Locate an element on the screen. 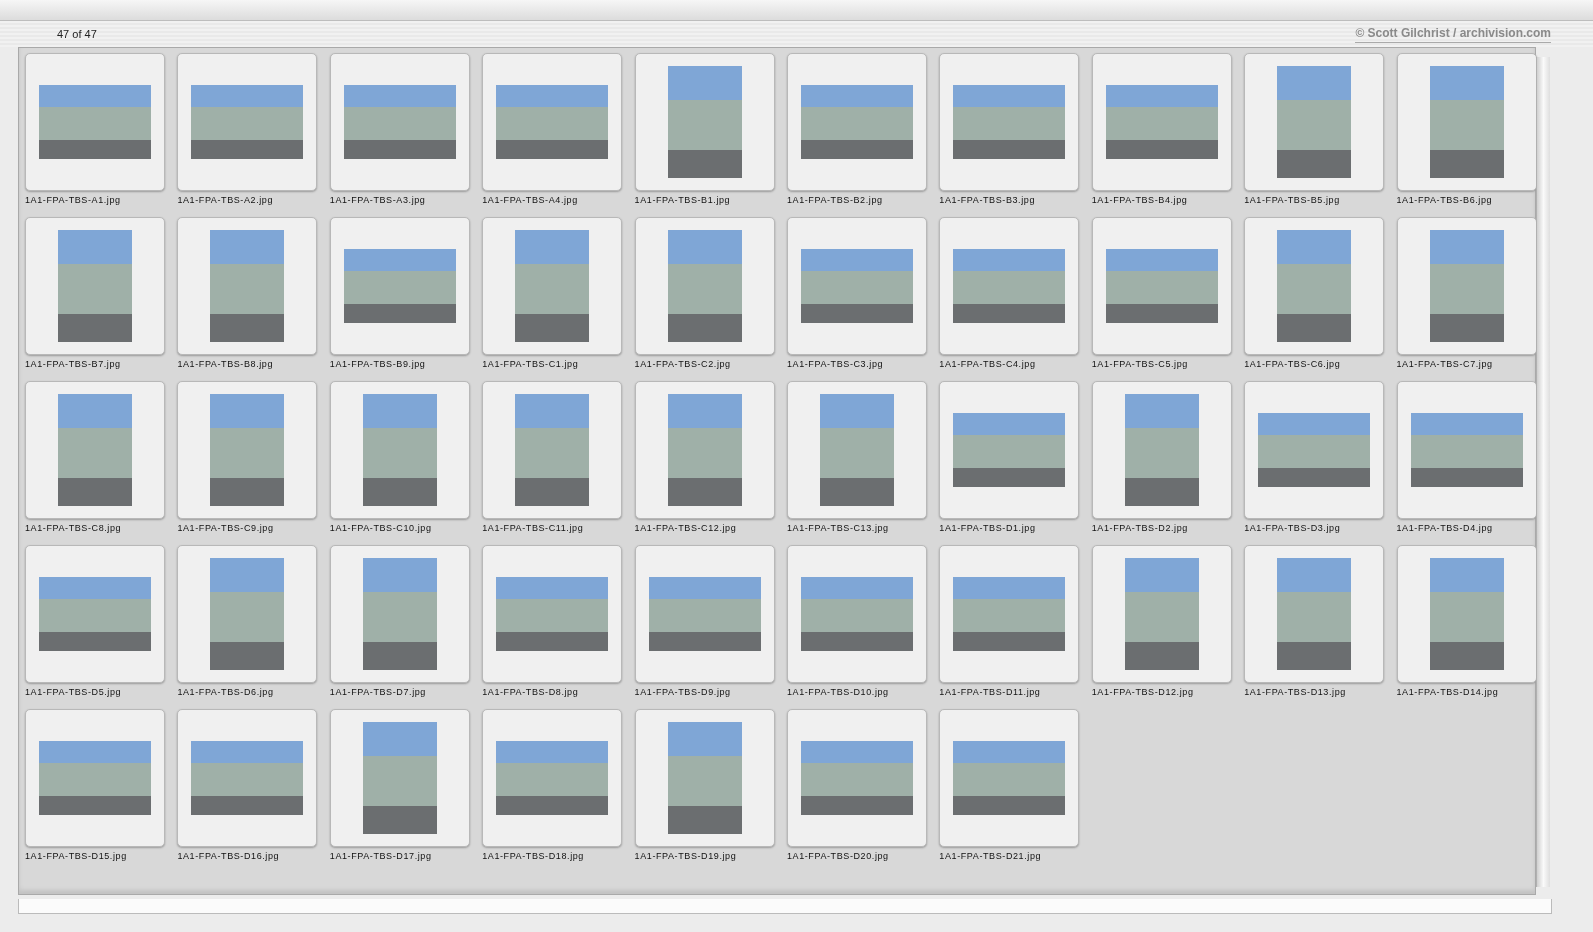 This screenshot has height=932, width=1593. file-name: 1A1-FPA-TBS-C13.jpg is located at coordinates (838, 529).